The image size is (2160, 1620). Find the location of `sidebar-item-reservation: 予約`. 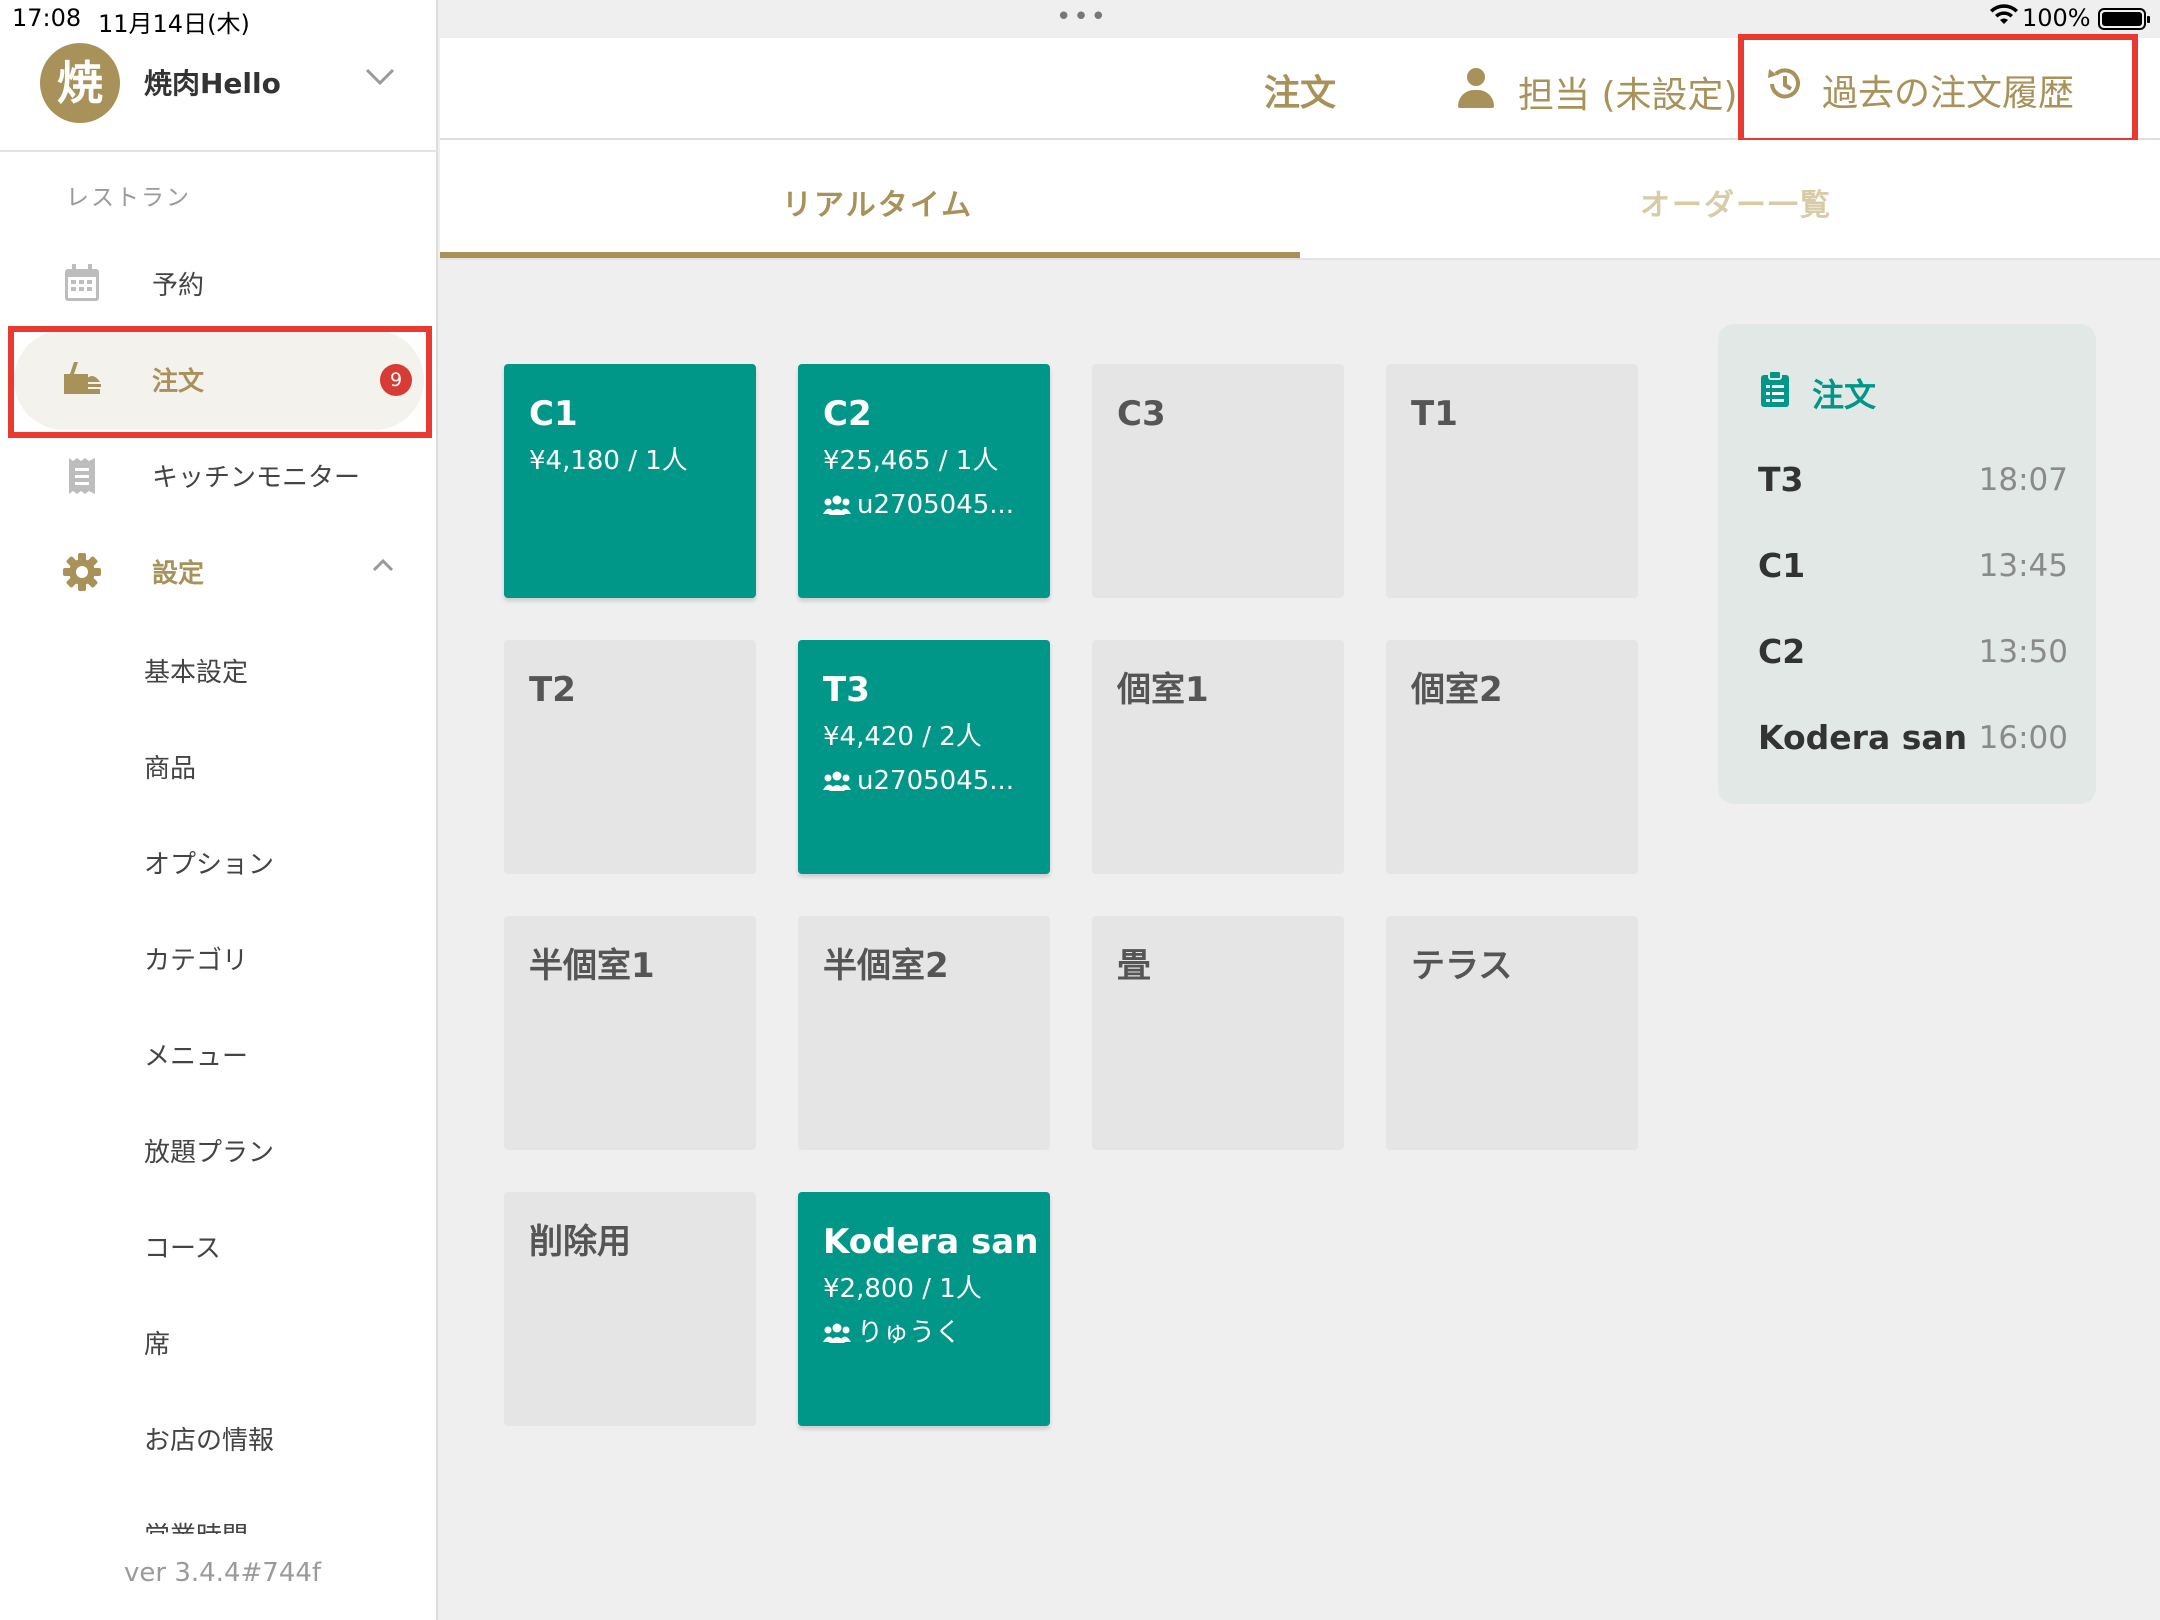

sidebar-item-reservation: 予約 is located at coordinates (219, 284).